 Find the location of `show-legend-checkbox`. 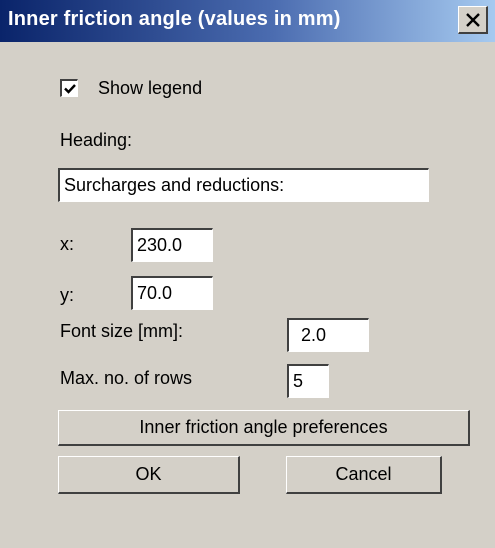

show-legend-checkbox is located at coordinates (69, 88).